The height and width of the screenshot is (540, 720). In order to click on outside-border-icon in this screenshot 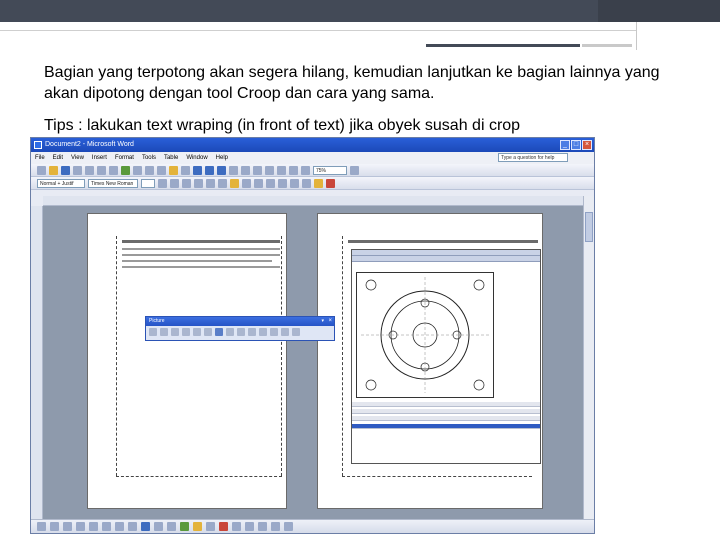, I will do `click(306, 183)`.